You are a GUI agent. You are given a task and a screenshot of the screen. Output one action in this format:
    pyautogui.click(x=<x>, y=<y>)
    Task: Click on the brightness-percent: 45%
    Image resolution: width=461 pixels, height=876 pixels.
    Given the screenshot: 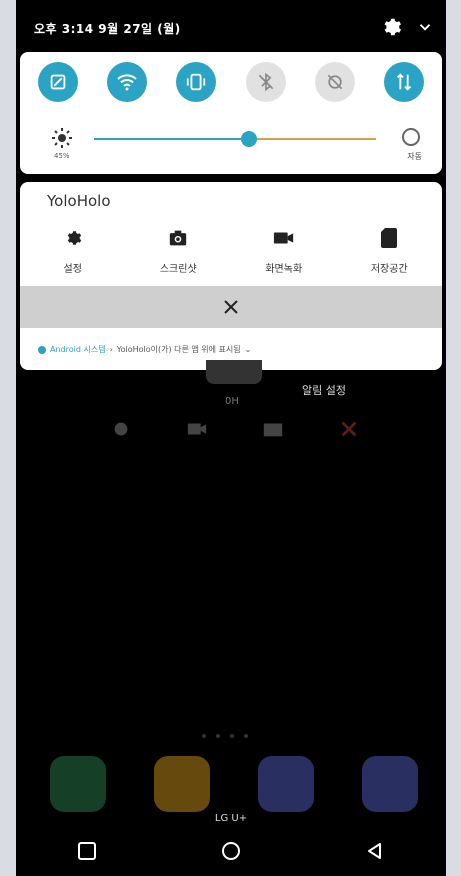 What is the action you would take?
    pyautogui.click(x=62, y=156)
    